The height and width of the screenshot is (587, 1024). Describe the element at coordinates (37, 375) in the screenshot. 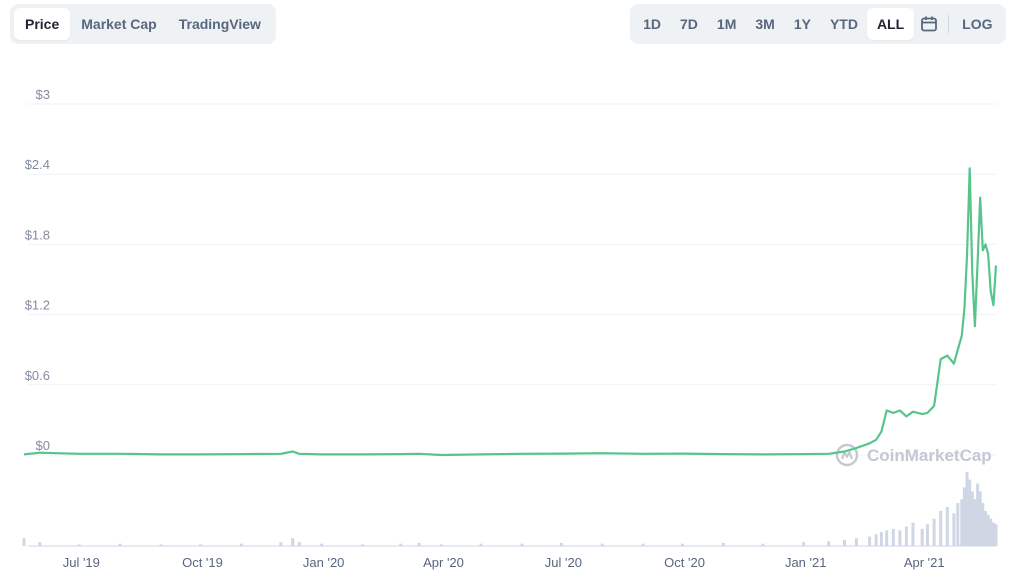

I see `y-tick-label: $0.6` at that location.